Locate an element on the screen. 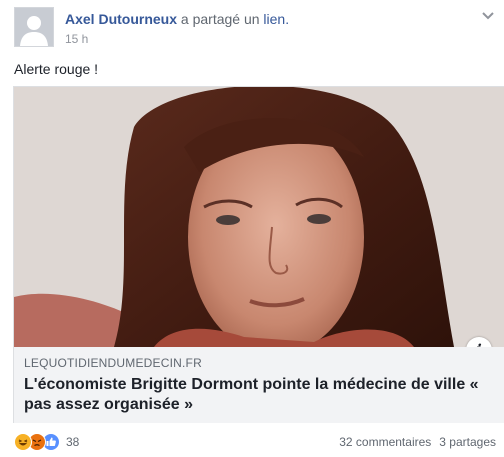 This screenshot has height=457, width=504. post-text: Alerte rouge ! is located at coordinates (56, 69).